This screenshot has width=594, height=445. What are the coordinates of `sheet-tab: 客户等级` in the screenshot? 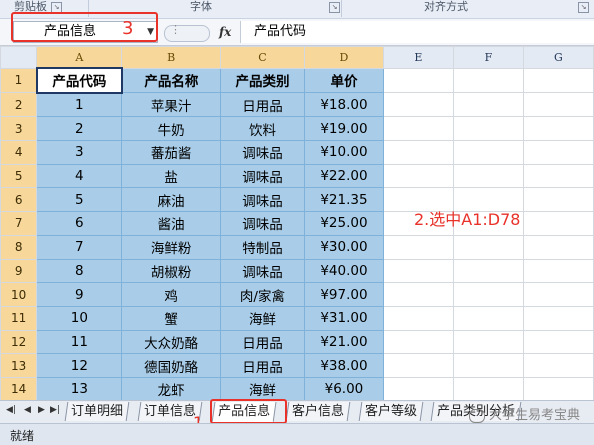 It's located at (391, 411).